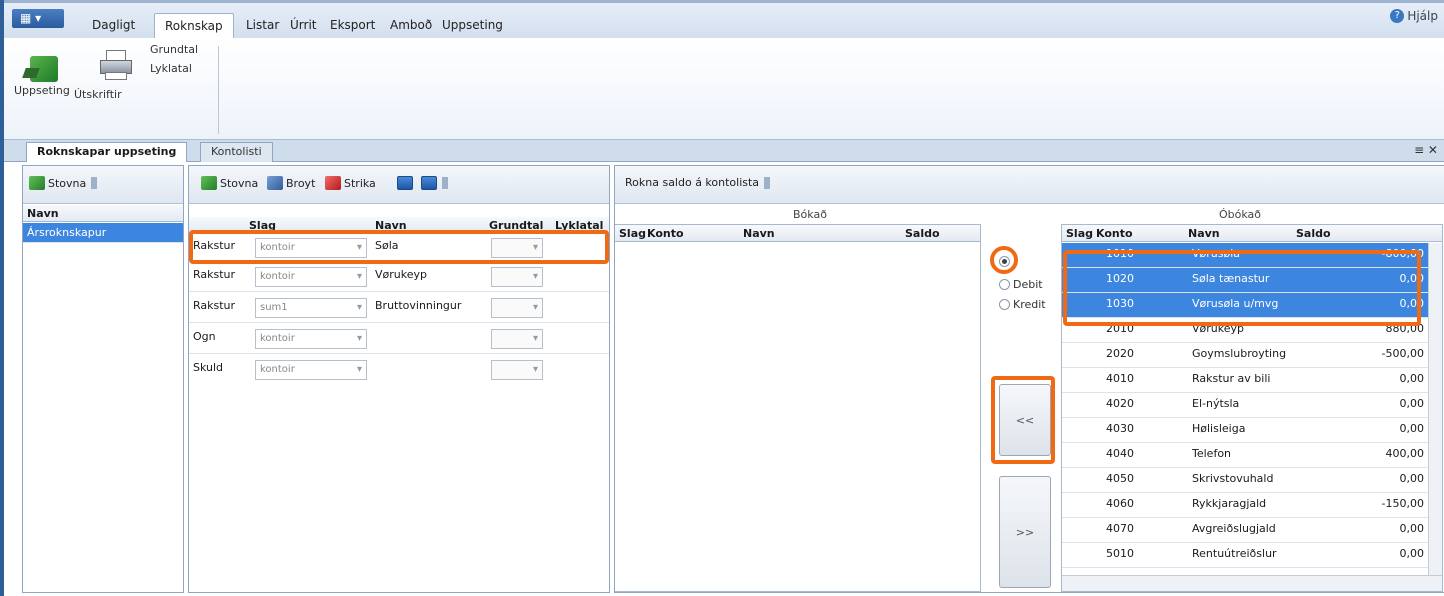 The image size is (1444, 596). What do you see at coordinates (174, 49) in the screenshot?
I see `grundtal-button: Grundtal` at bounding box center [174, 49].